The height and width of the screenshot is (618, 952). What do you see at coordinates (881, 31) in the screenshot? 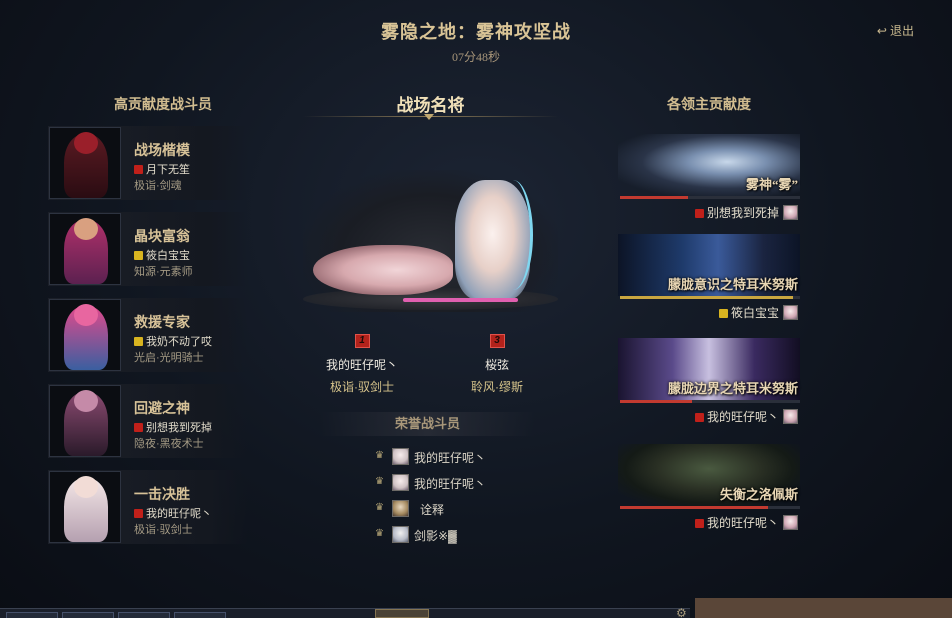
I see `exit-arrow-icon: ↩` at bounding box center [881, 31].